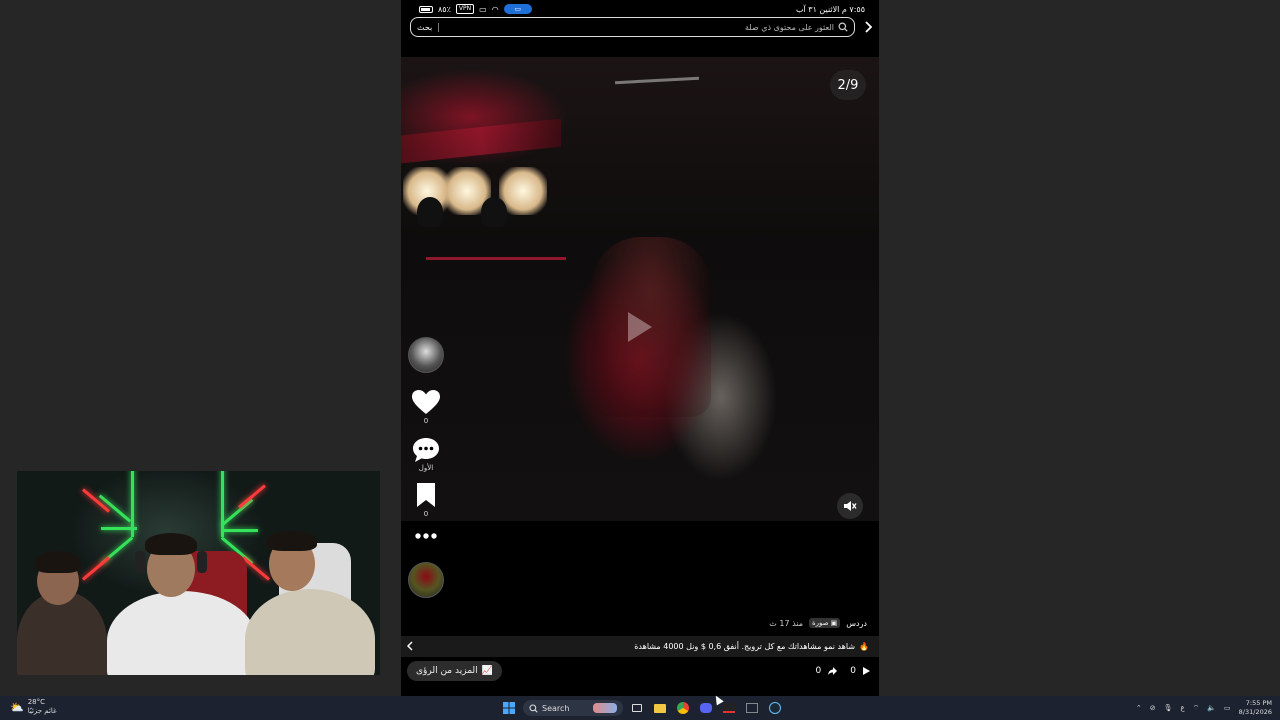 The width and height of the screenshot is (1280, 720). What do you see at coordinates (426, 514) in the screenshot?
I see `save-count: 0` at bounding box center [426, 514].